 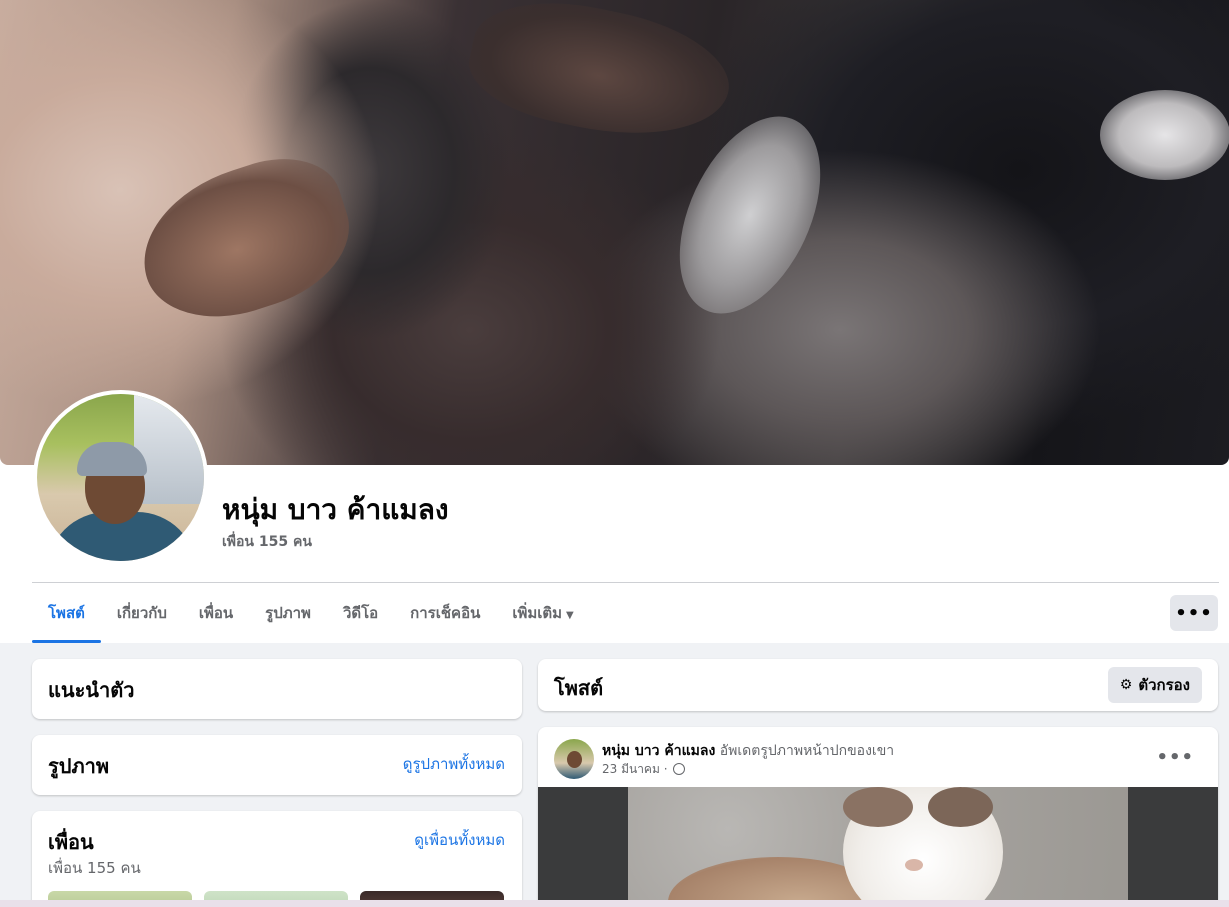 I want to click on tab-checkins: การเช็คอิน, so click(x=445, y=614).